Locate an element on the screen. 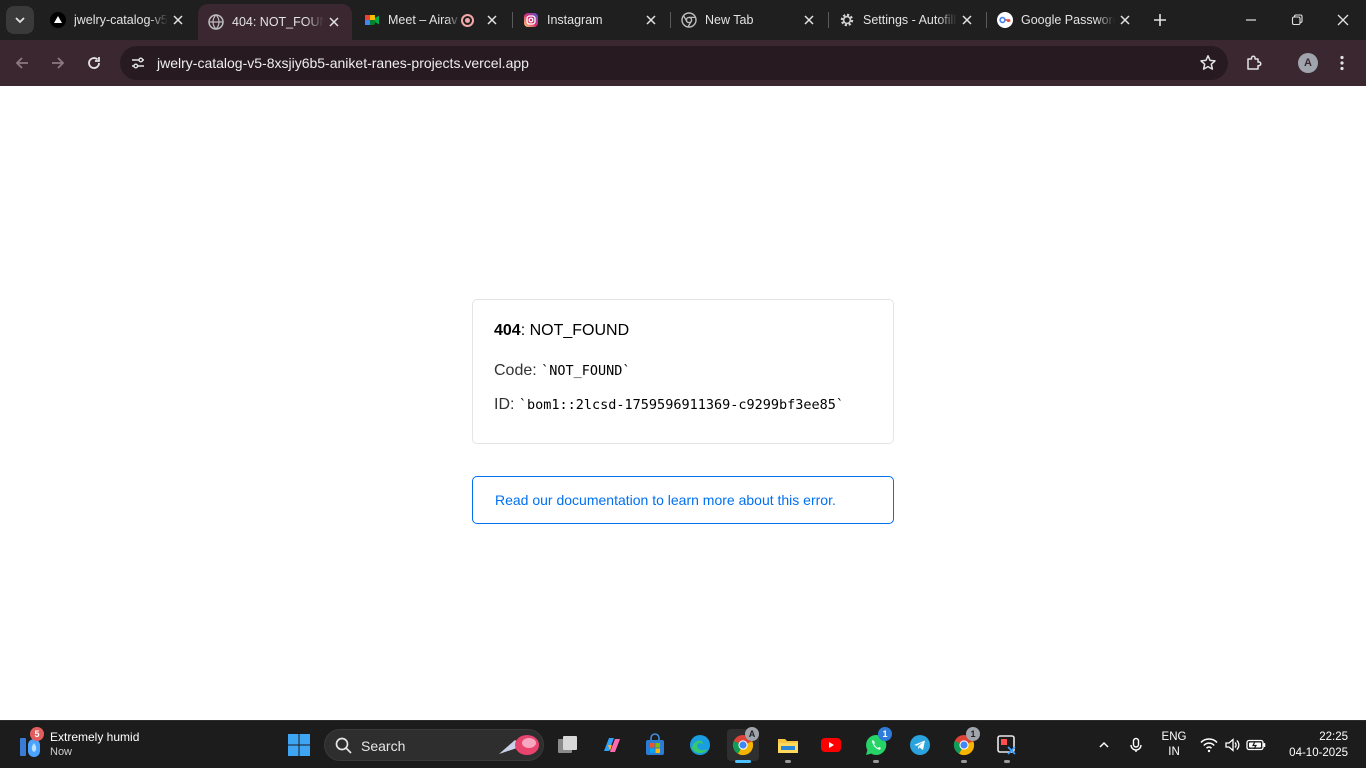 Image resolution: width=1366 pixels, height=768 pixels. quick-settings-button is located at coordinates (1233, 745).